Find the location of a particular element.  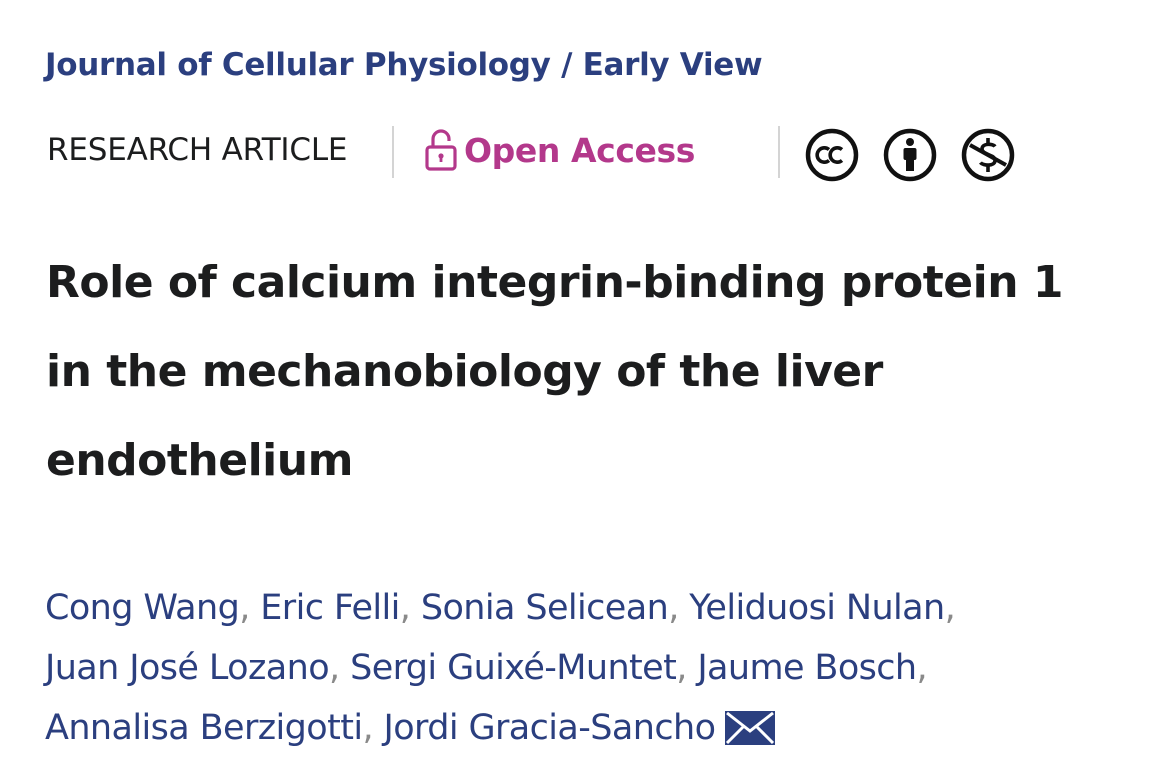

author-link: Yeliduosi Nulan is located at coordinates (817, 608).